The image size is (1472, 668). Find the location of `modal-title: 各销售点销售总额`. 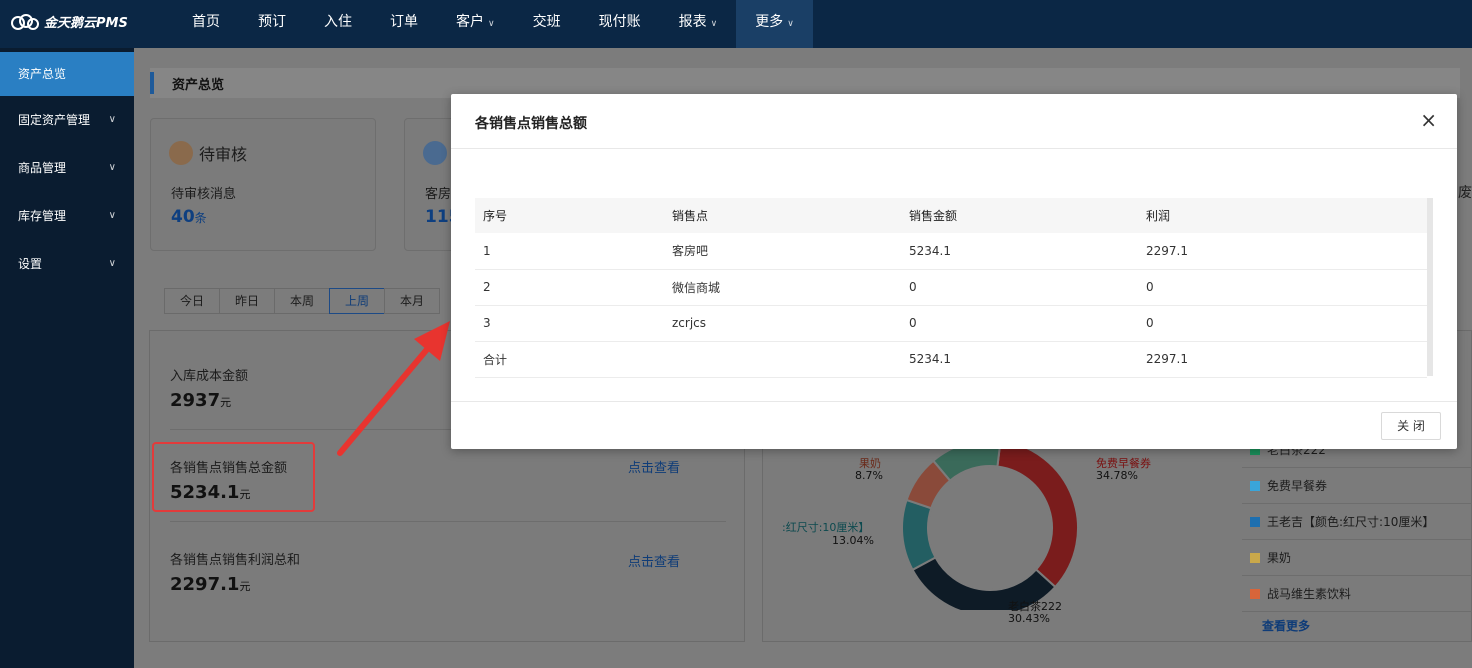

modal-title: 各销售点销售总额 is located at coordinates (531, 124).